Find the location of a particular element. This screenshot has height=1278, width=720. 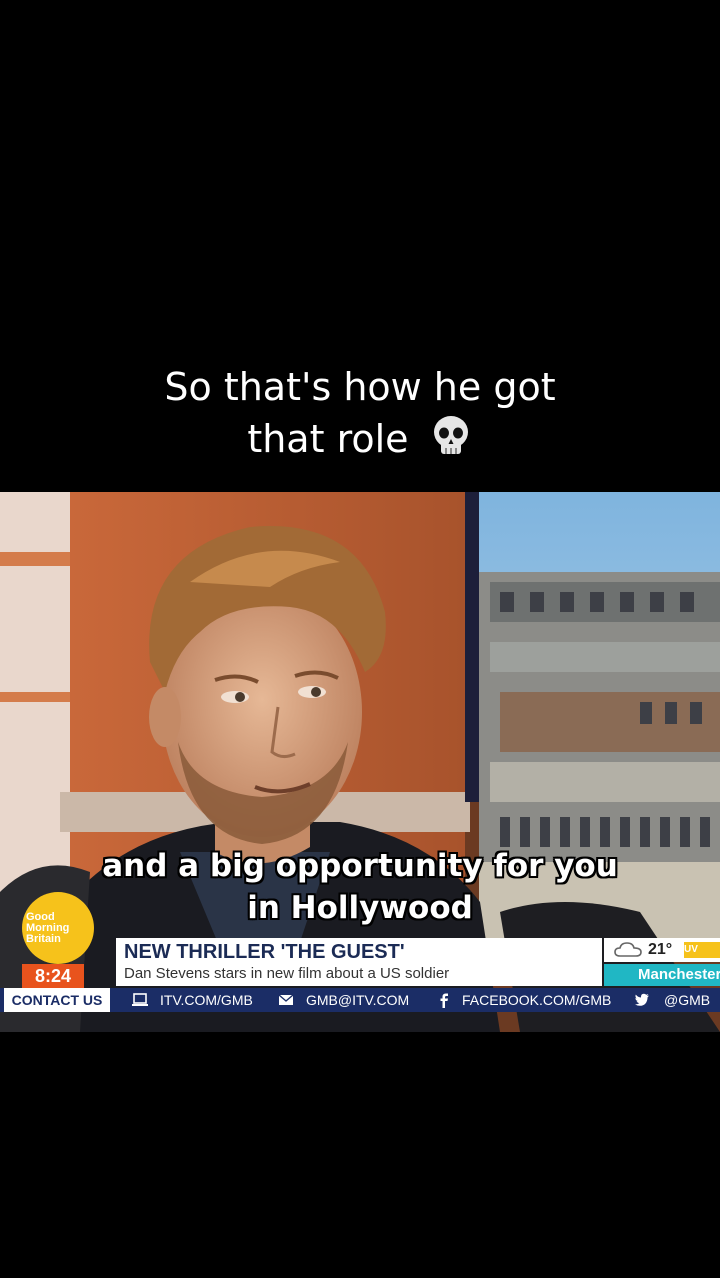

email-icon is located at coordinates (286, 999).